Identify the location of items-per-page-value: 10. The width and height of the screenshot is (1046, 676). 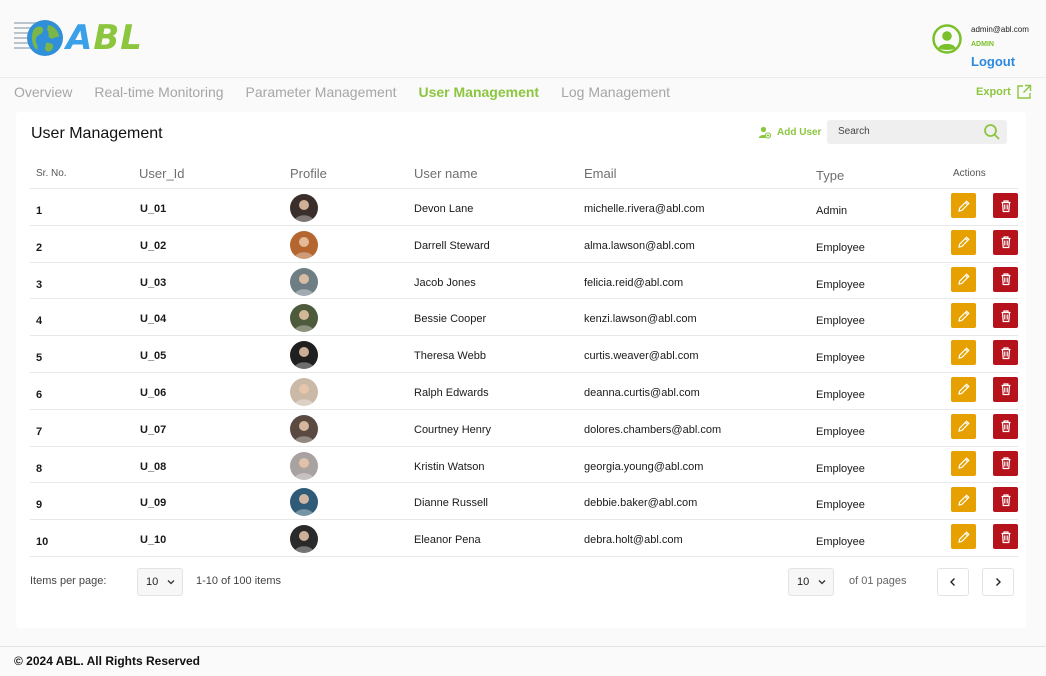
(152, 582).